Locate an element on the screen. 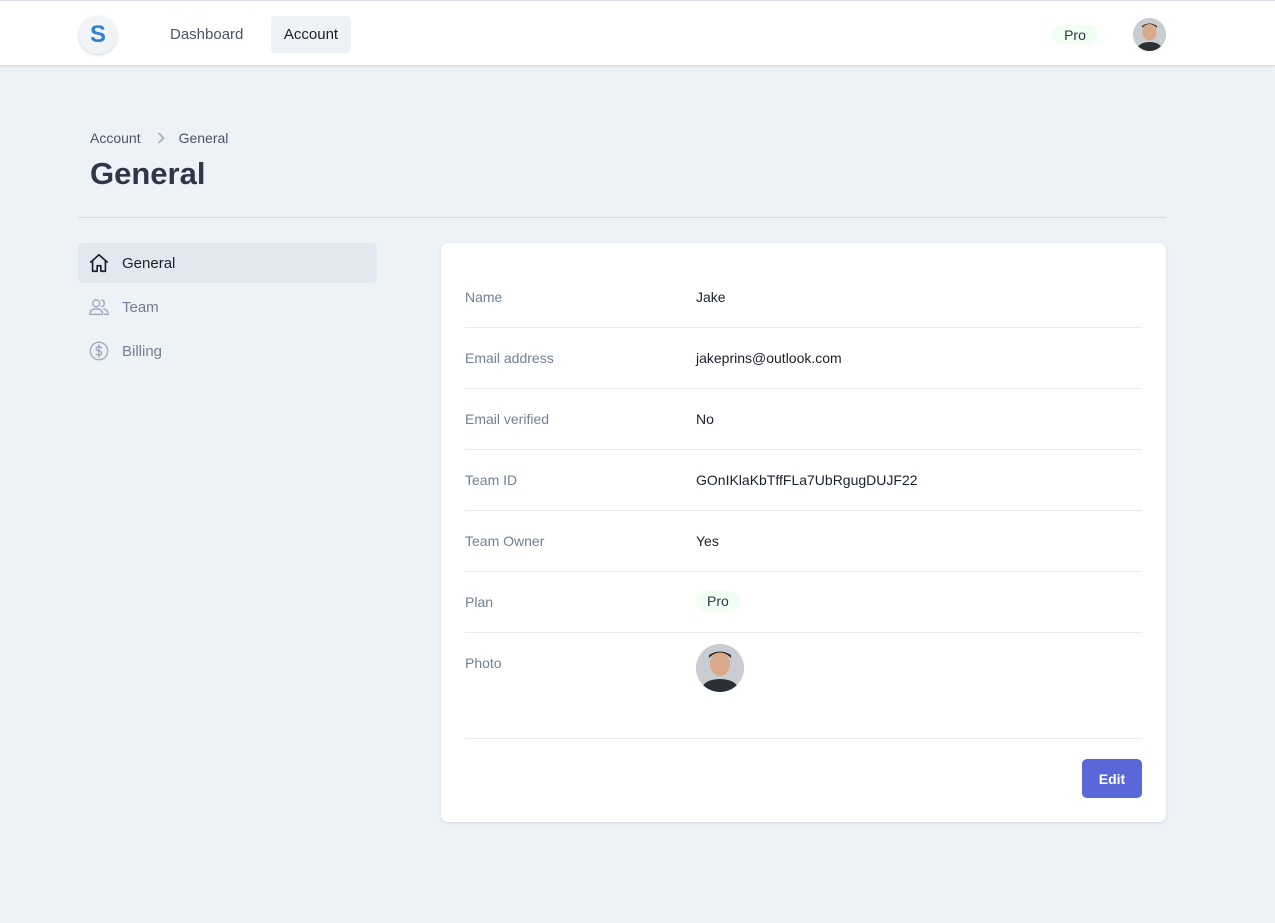 The image size is (1275, 923). detail-value: GOnIKlaKbTffFLa7UbRgugDUJF22 is located at coordinates (807, 480).